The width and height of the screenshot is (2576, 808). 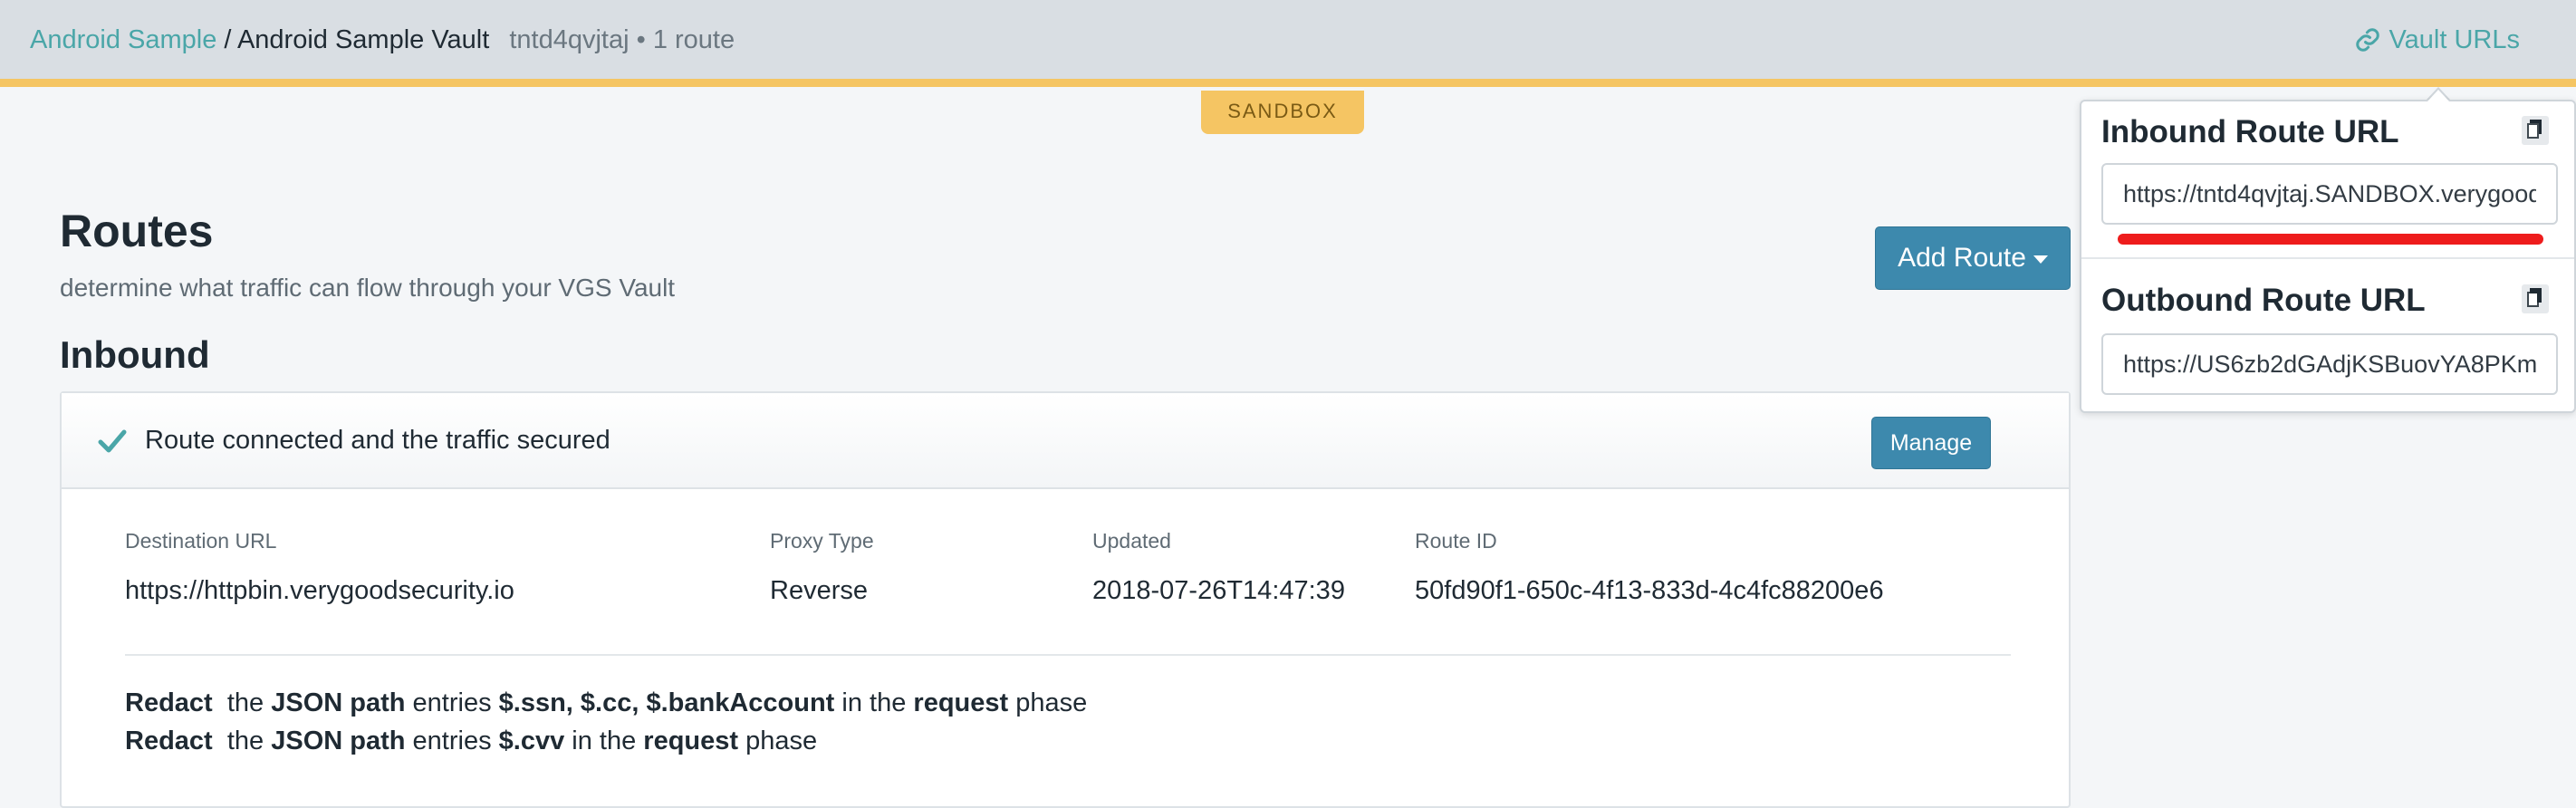 I want to click on field-value-route-id: 50fd90f1-650c-4f13-833d-4c4fc88200e6, so click(x=1649, y=590).